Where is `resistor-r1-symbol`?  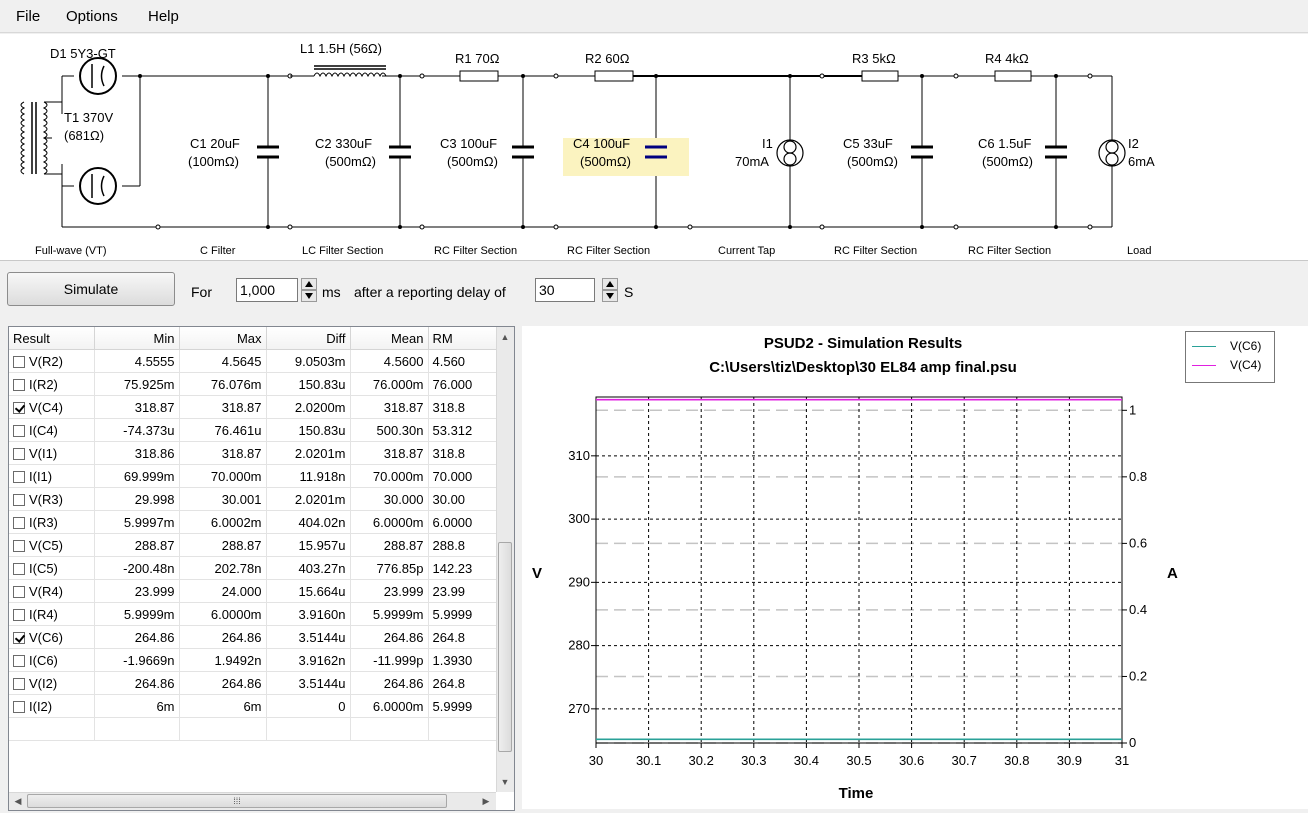 resistor-r1-symbol is located at coordinates (479, 76).